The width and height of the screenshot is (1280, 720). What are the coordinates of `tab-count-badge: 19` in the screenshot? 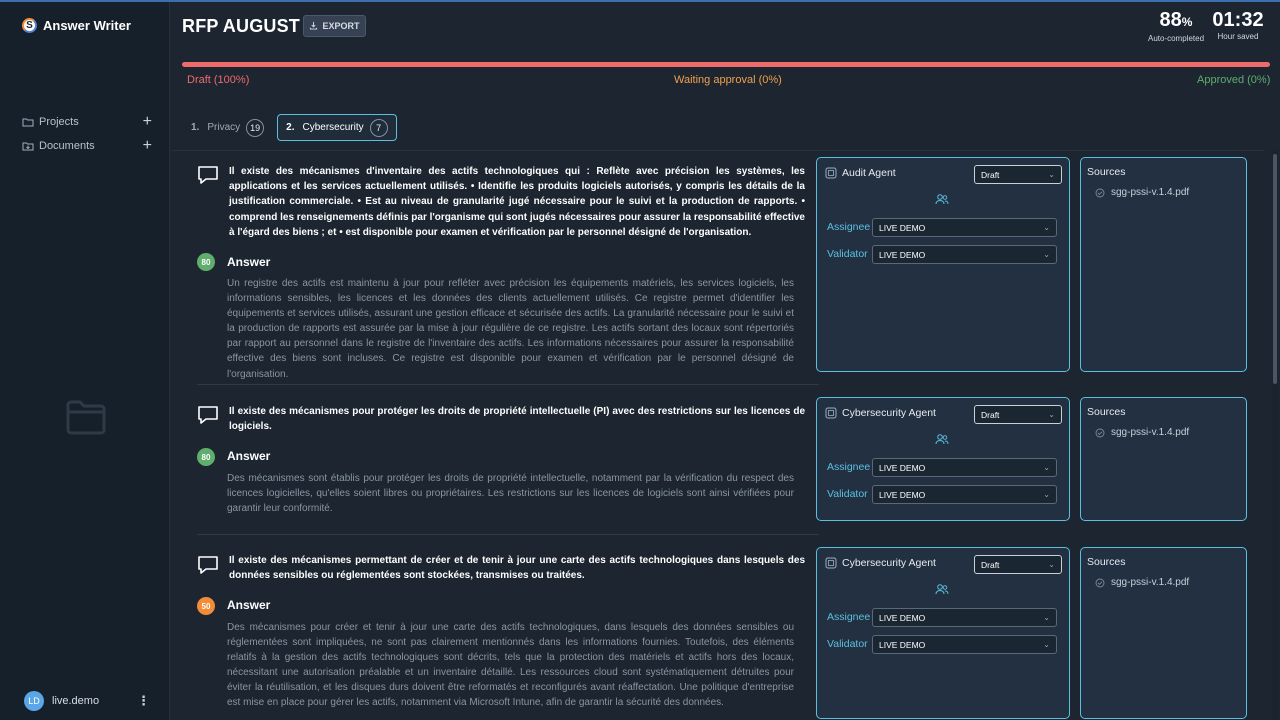 It's located at (255, 127).